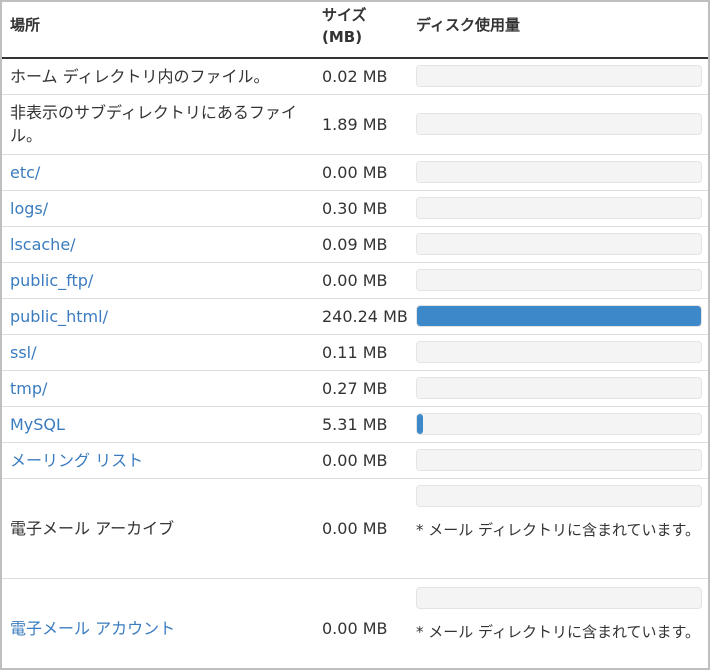 Image resolution: width=710 pixels, height=670 pixels. What do you see at coordinates (25, 172) in the screenshot?
I see `directory-link-etc: etc/` at bounding box center [25, 172].